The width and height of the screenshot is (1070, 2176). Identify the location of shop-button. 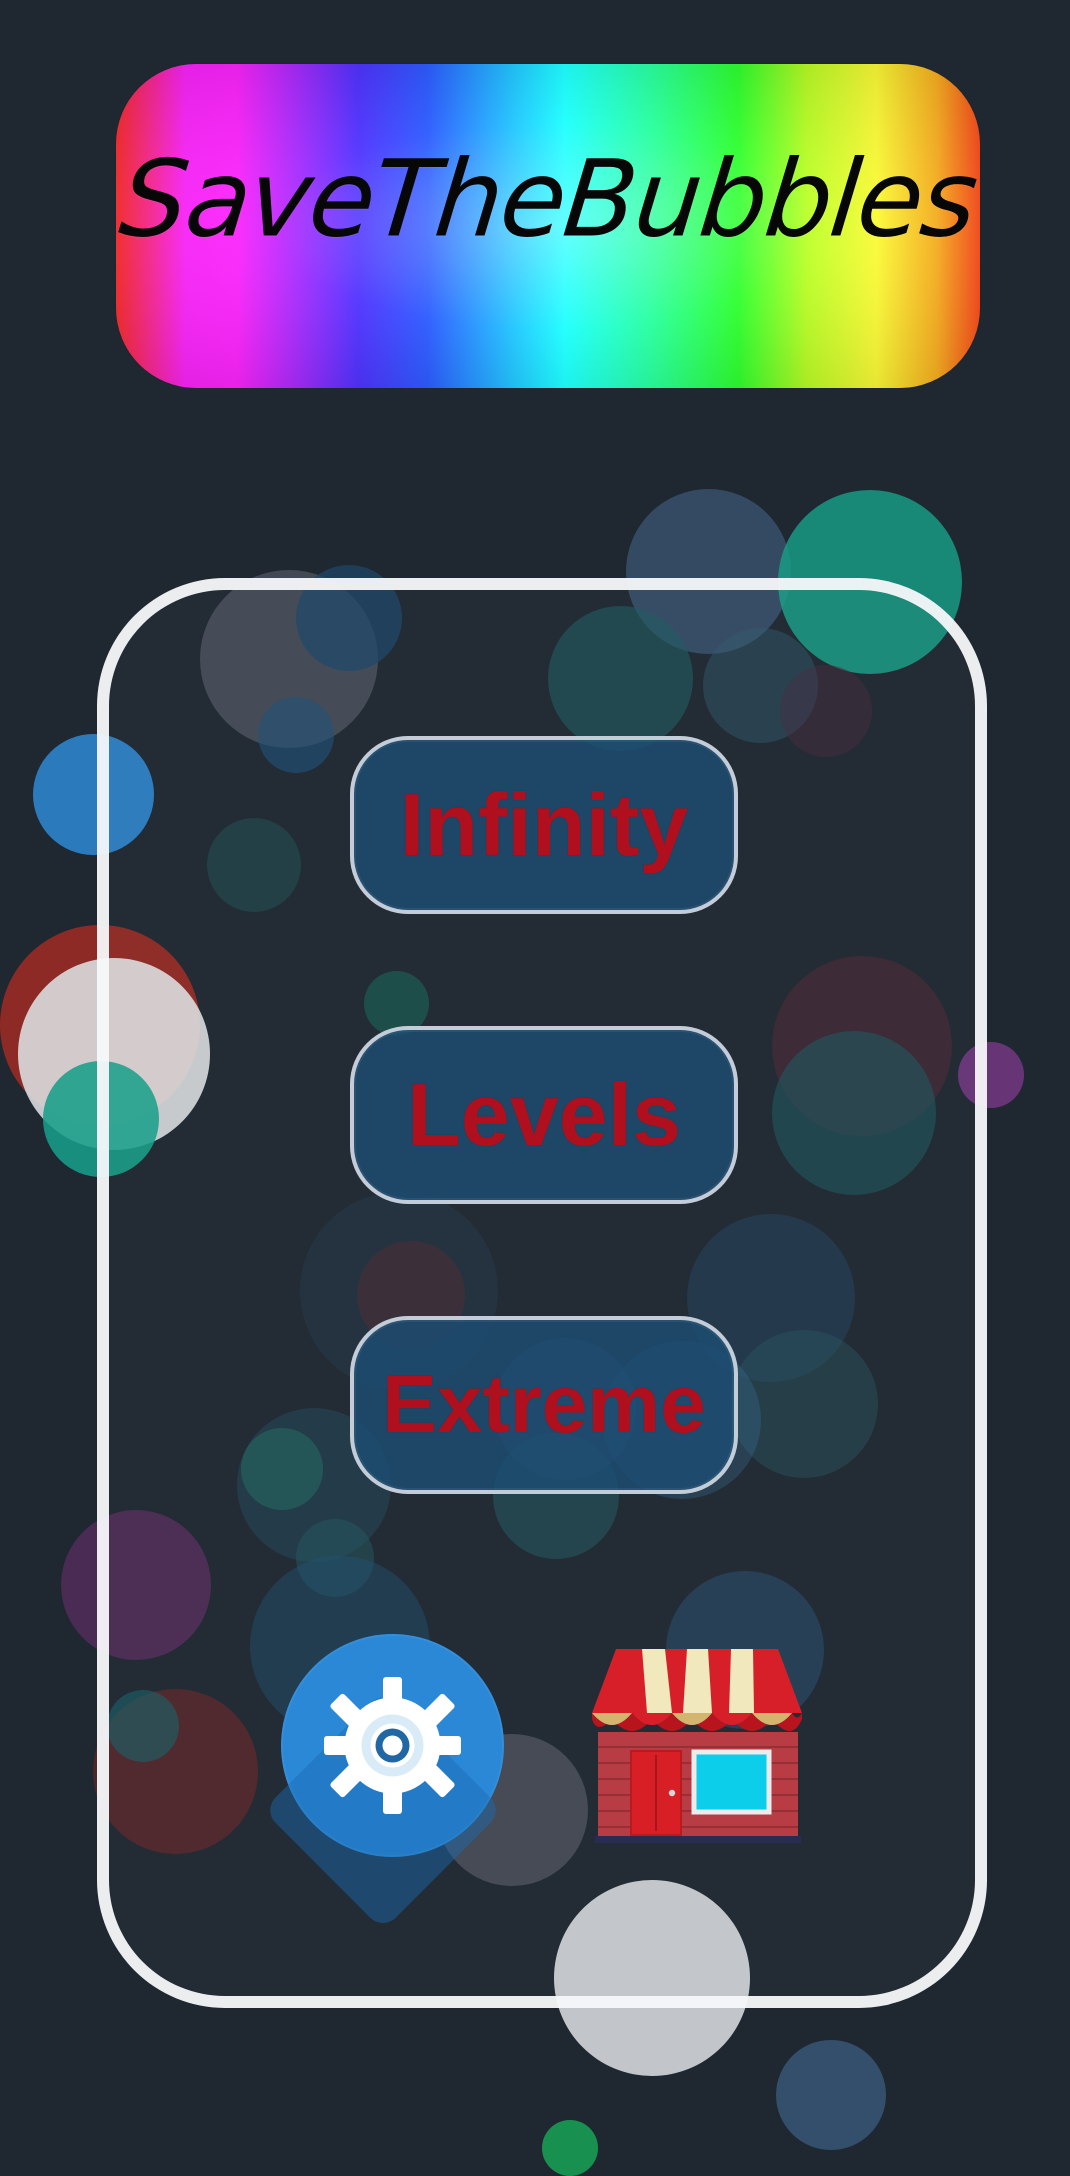
(697, 1748).